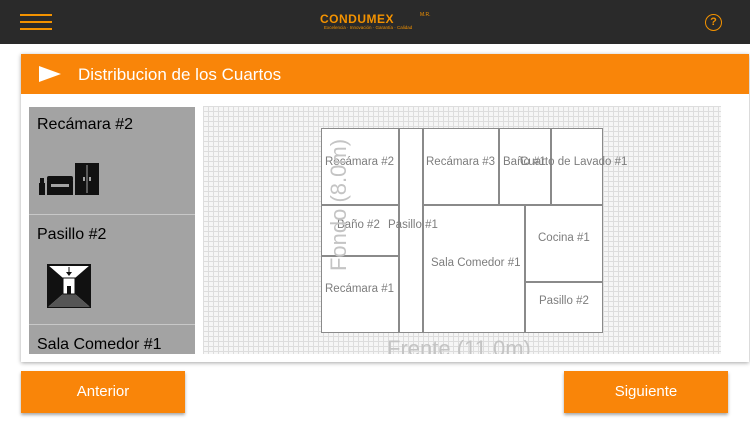 The height and width of the screenshot is (422, 750). Describe the element at coordinates (413, 225) in the screenshot. I see `plan-label-pasillo-1: Pasillo #1` at that location.